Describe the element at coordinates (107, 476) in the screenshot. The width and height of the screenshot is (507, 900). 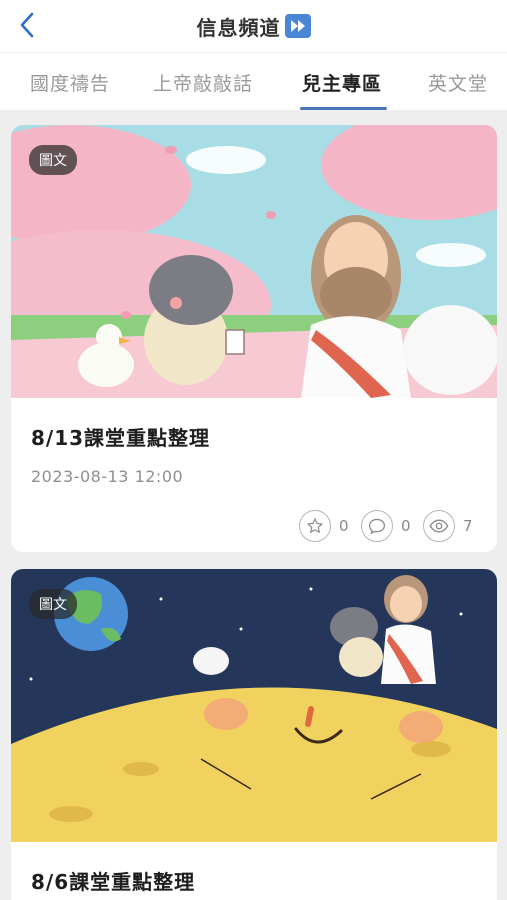
I see `post-date: 2023-08-13 12:00` at that location.